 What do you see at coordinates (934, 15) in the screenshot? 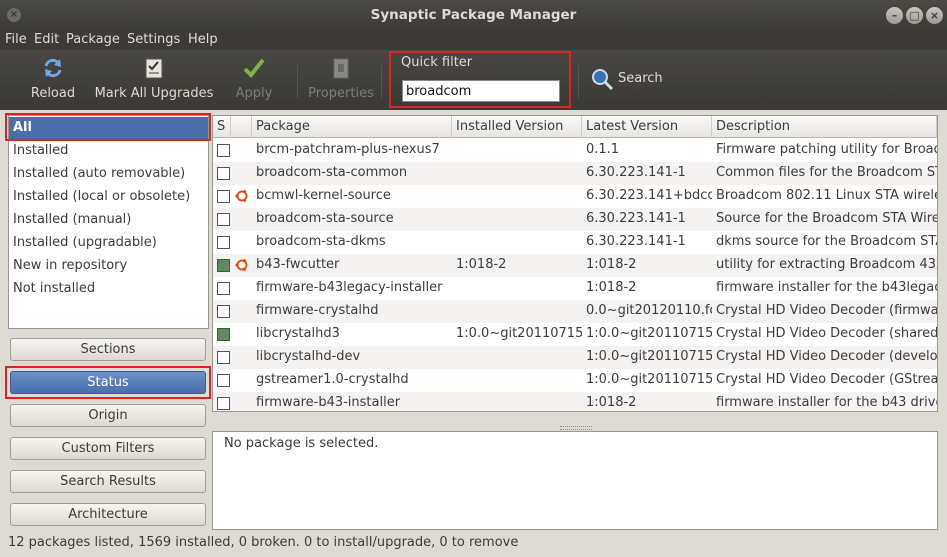
I see `close-icon: ×` at bounding box center [934, 15].